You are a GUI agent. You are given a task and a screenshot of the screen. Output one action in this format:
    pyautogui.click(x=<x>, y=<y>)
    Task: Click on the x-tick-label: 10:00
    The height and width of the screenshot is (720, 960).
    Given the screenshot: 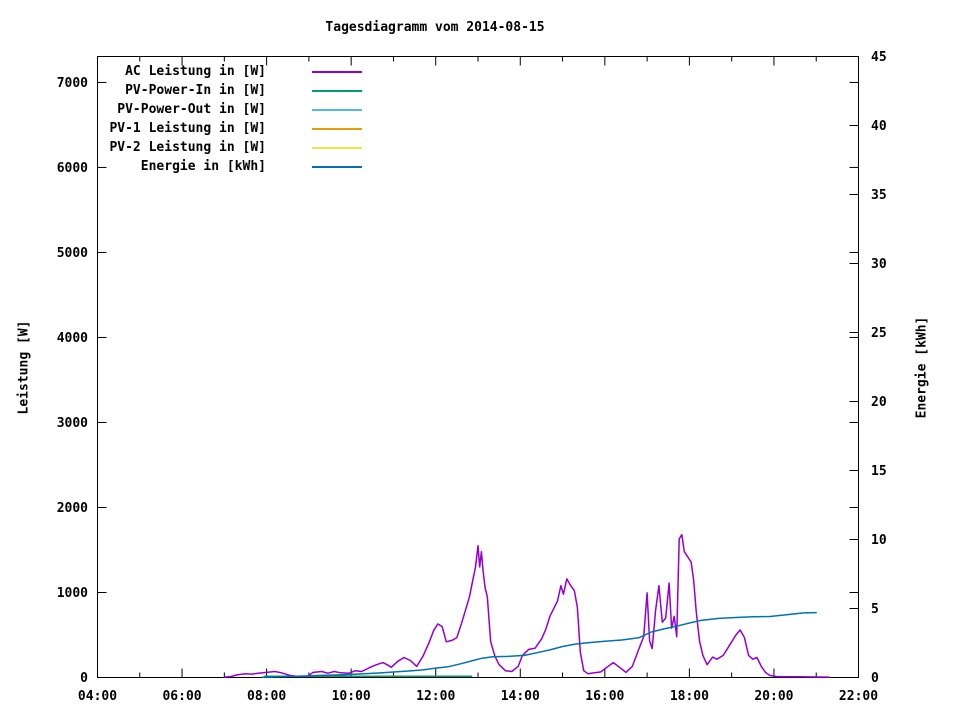 What is the action you would take?
    pyautogui.click(x=351, y=696)
    